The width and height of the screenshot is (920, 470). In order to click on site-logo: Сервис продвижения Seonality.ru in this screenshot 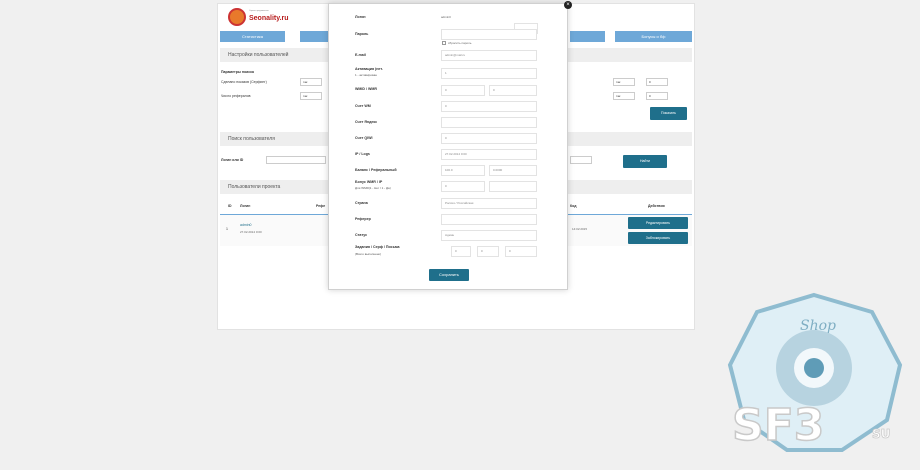, I will do `click(258, 18)`.